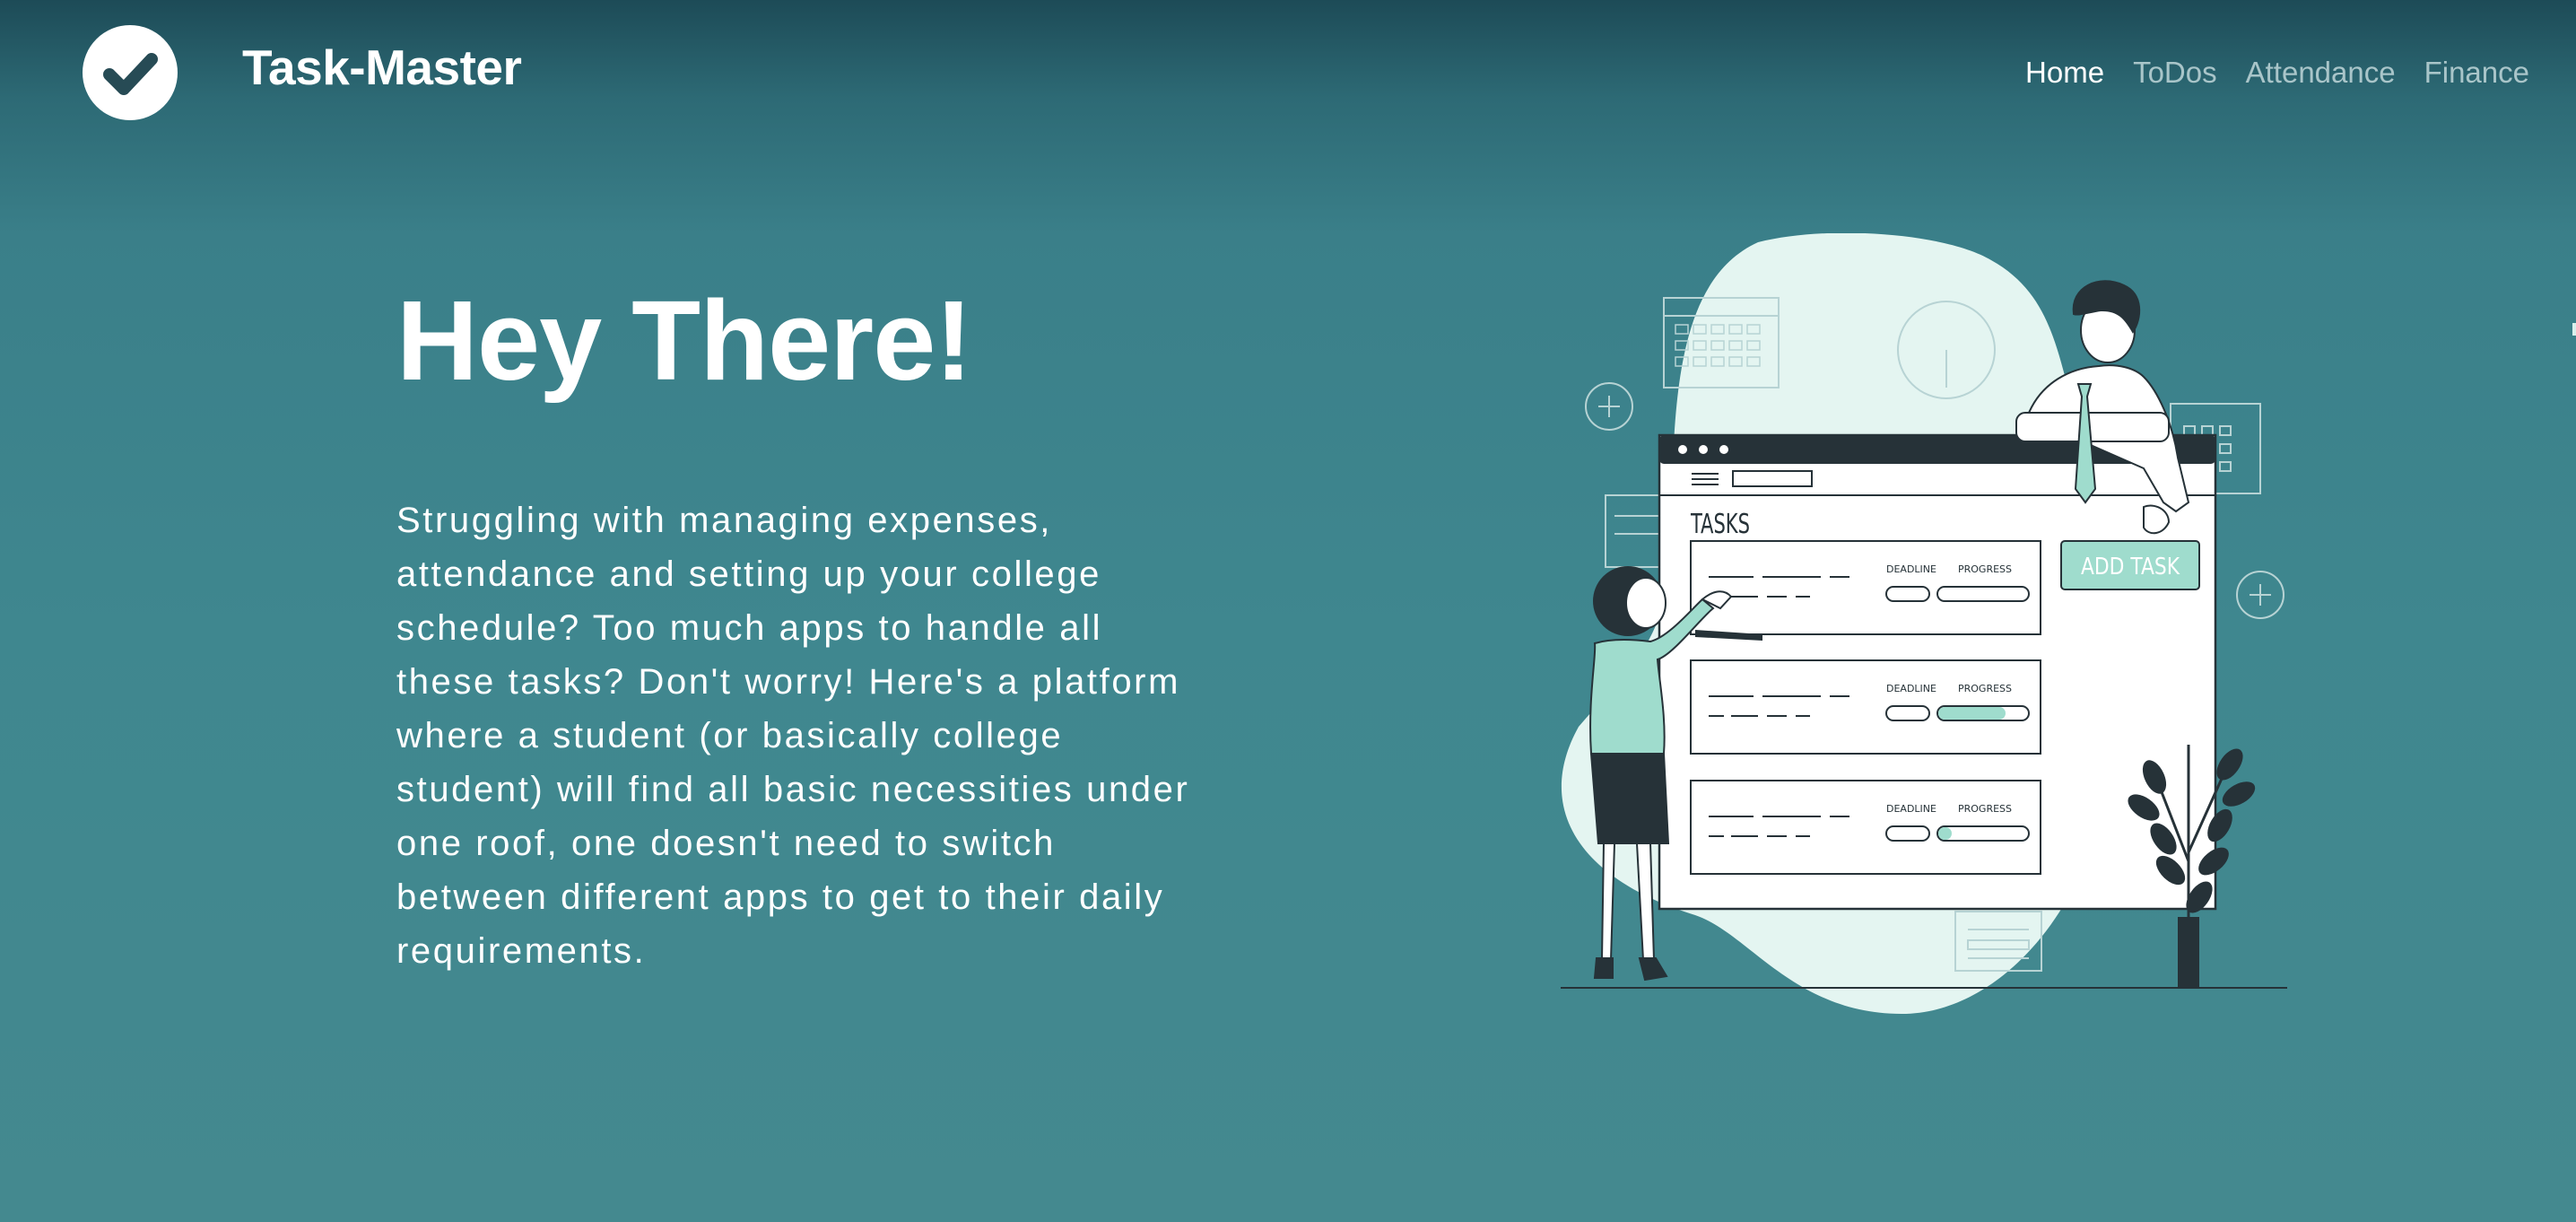  I want to click on check-circle-icon, so click(130, 72).